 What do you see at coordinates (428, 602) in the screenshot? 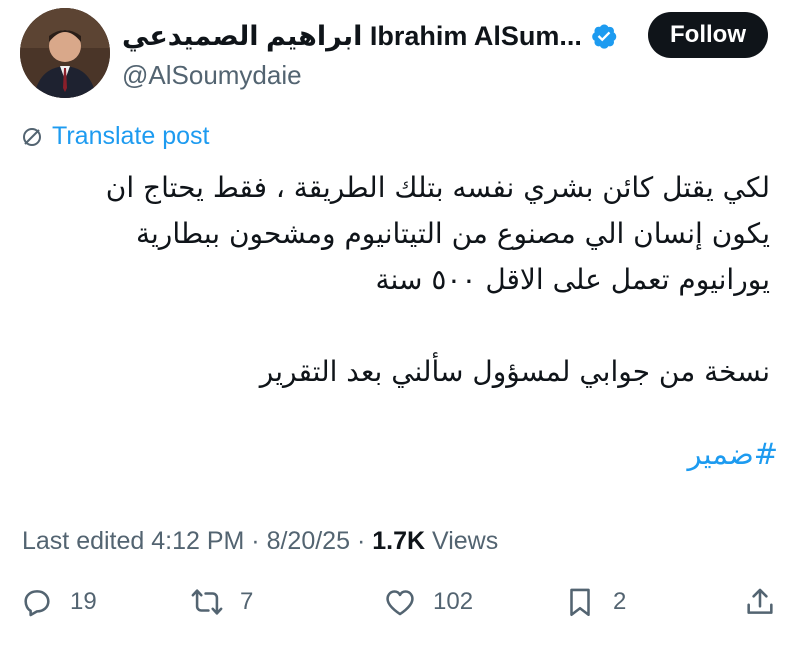
I see `like-button: 102` at bounding box center [428, 602].